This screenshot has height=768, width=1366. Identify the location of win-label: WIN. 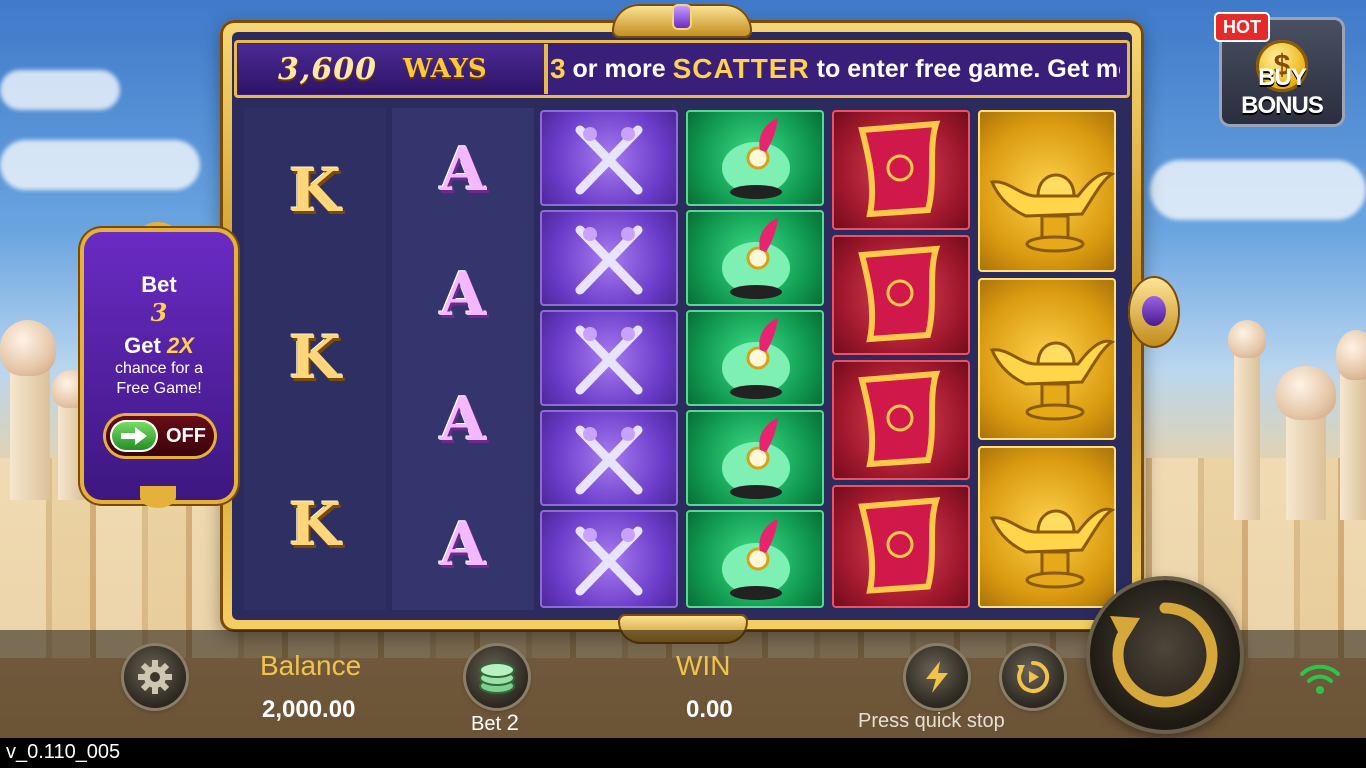
(703, 665).